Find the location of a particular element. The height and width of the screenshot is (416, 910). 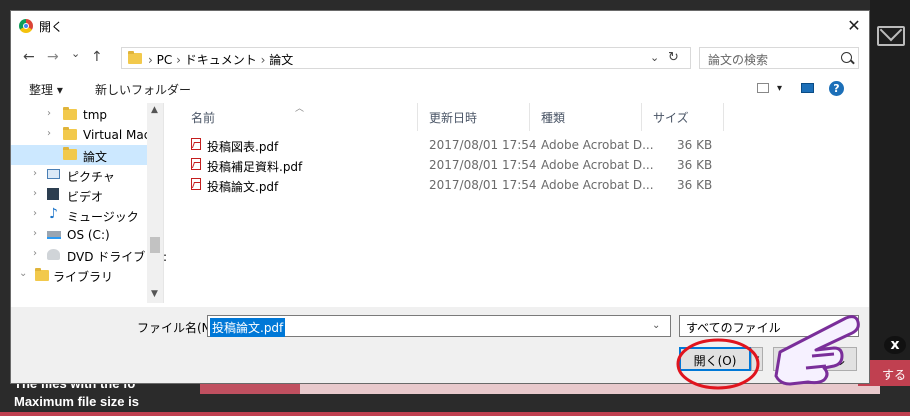

tree-item-label: 論文 is located at coordinates (95, 157).